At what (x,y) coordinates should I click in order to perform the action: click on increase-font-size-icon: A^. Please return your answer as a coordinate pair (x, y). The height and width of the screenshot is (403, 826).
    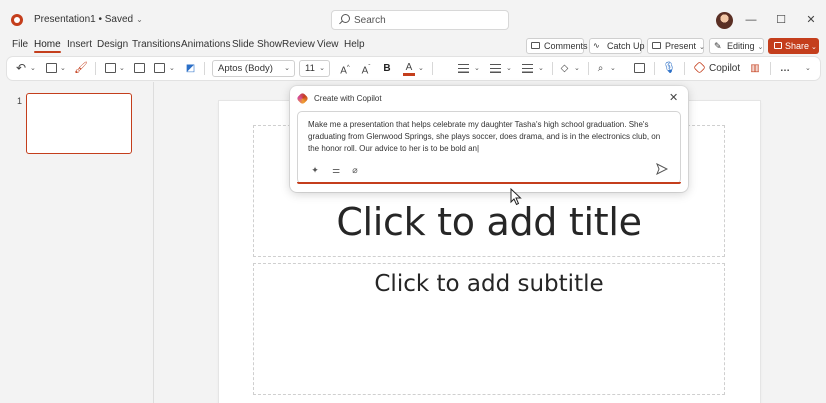
    Looking at the image, I should click on (345, 69).